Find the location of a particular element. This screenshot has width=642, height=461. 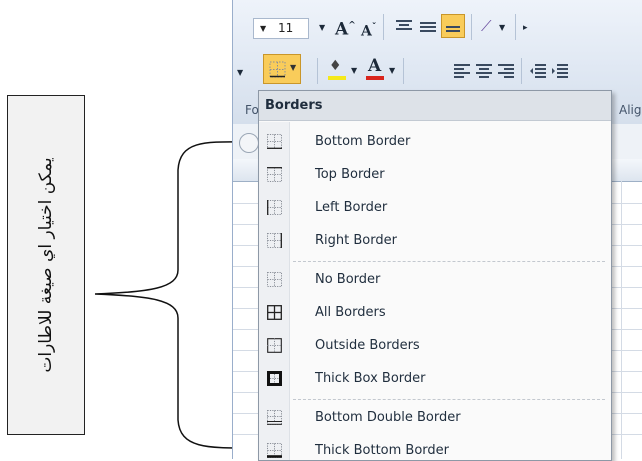

align-top-icon is located at coordinates (404, 26).